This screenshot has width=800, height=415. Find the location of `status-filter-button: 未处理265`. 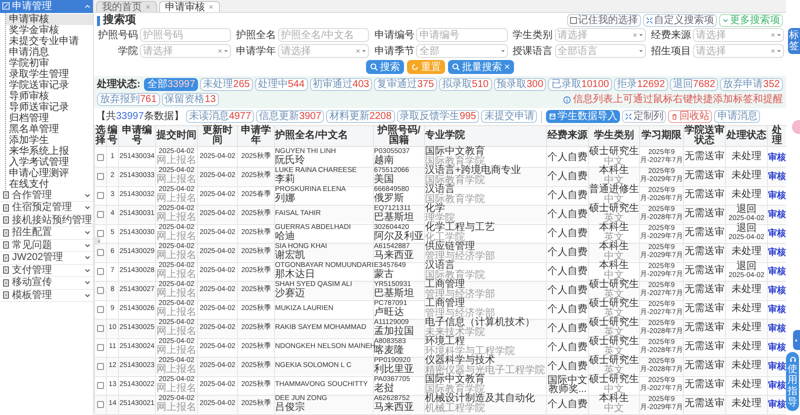

status-filter-button: 未处理265 is located at coordinates (226, 84).